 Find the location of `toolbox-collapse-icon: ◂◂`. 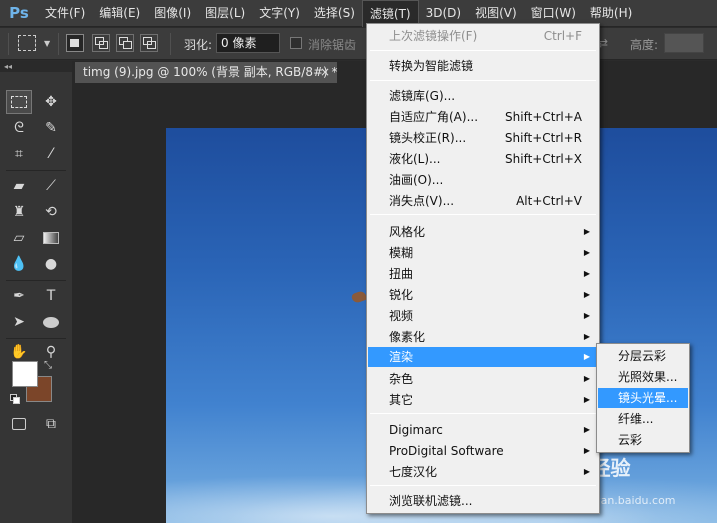

toolbox-collapse-icon: ◂◂ is located at coordinates (36, 66).